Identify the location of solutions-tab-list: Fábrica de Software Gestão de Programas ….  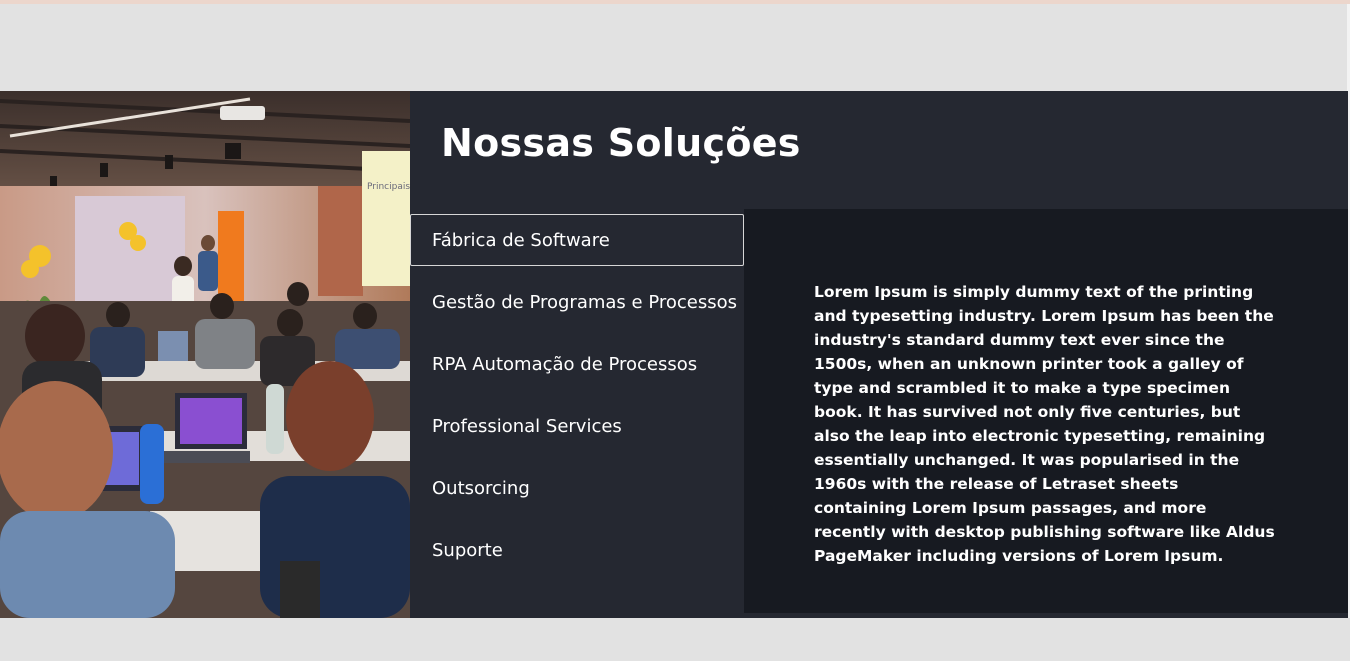
(577, 400).